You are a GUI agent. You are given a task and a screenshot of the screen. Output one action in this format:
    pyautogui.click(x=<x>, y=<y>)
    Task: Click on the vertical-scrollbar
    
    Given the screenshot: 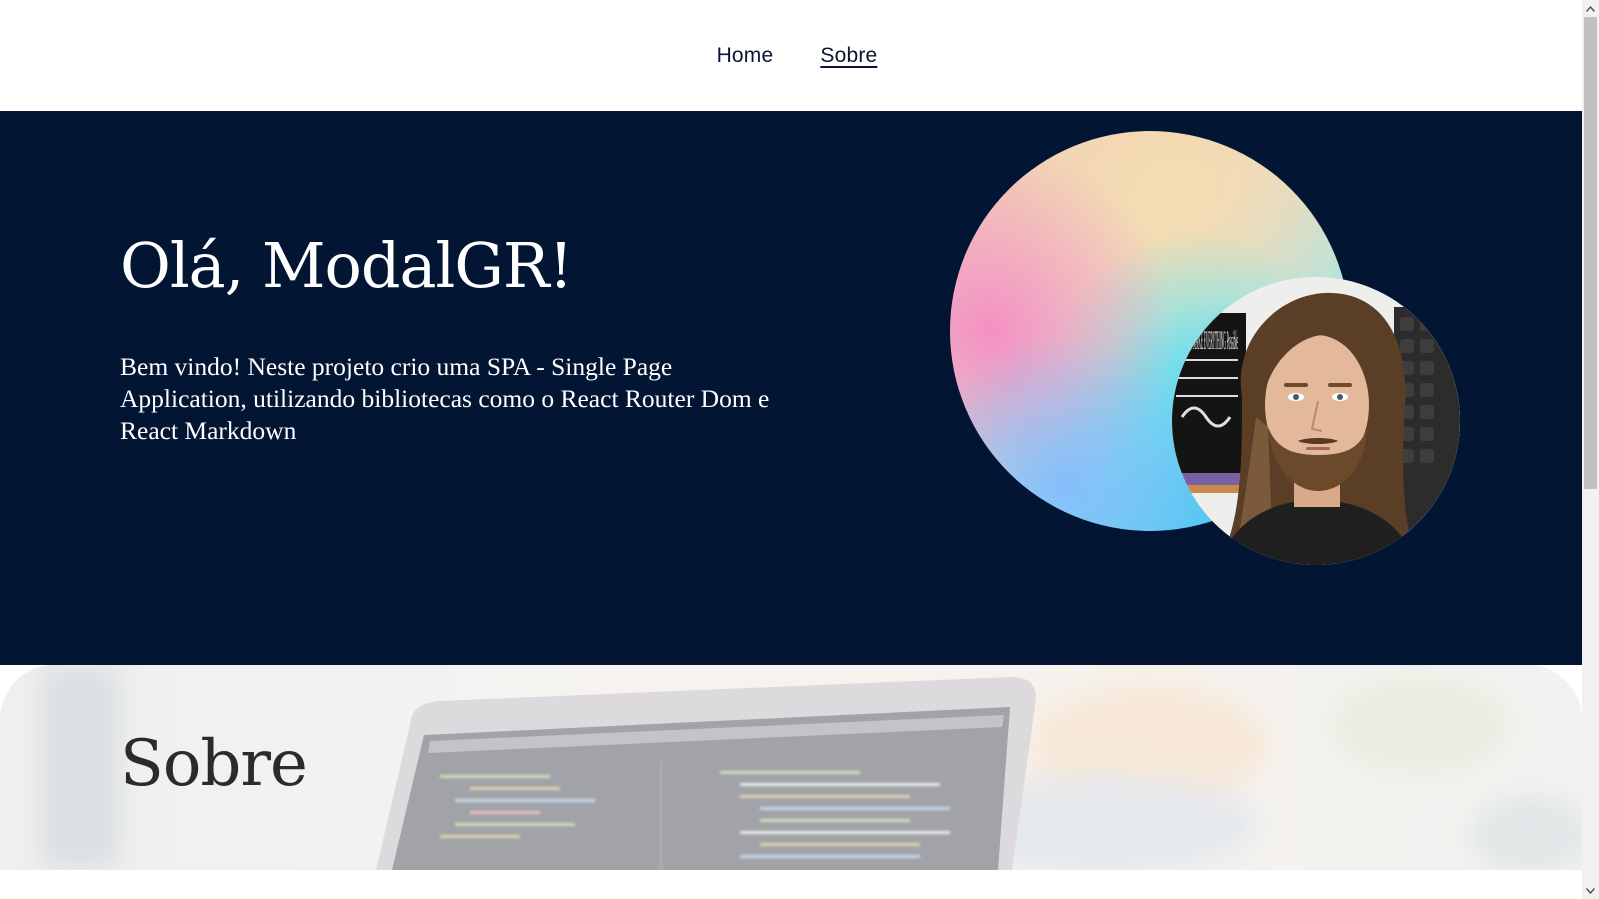 What is the action you would take?
    pyautogui.click(x=1590, y=449)
    